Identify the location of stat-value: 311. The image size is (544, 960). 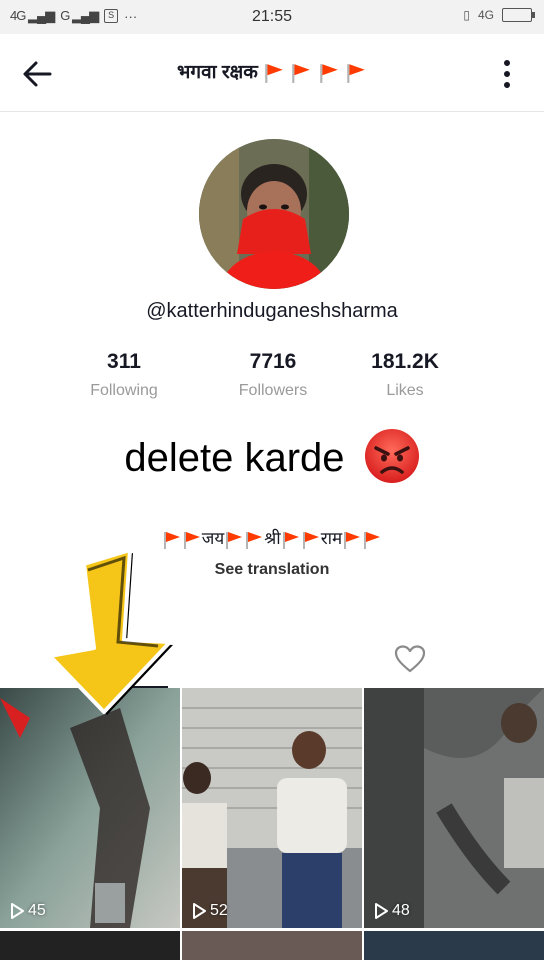
(124, 361).